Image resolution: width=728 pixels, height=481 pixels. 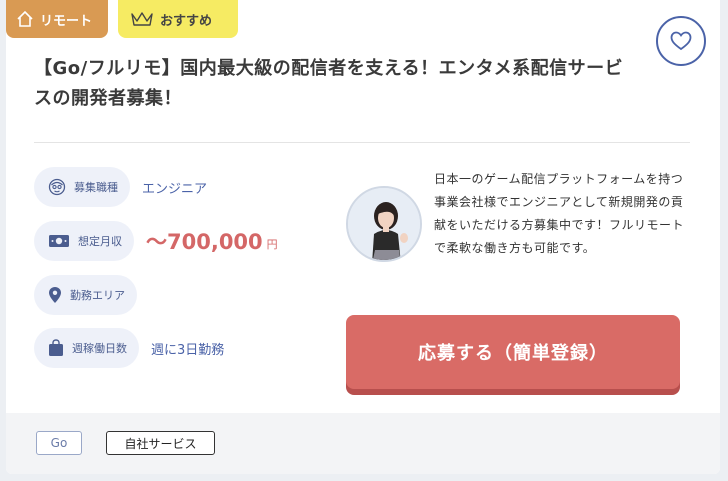 I want to click on days-value: 週に3日勤務, so click(x=188, y=350).